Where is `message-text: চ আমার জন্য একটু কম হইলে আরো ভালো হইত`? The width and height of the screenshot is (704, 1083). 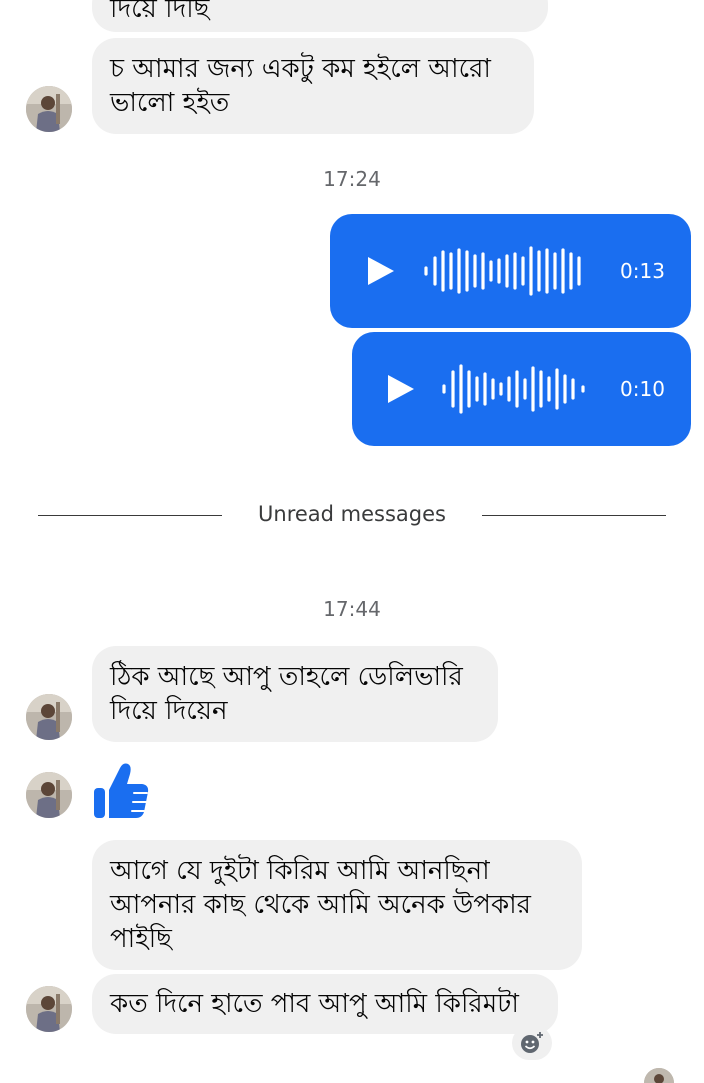 message-text: চ আমার জন্য একটু কম হইলে আরো ভালো হইত is located at coordinates (300, 86).